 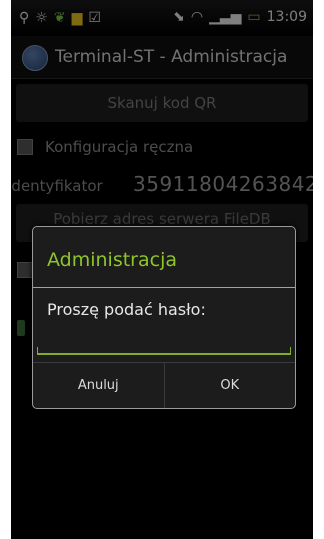 I want to click on ok-button: OK, so click(x=230, y=385).